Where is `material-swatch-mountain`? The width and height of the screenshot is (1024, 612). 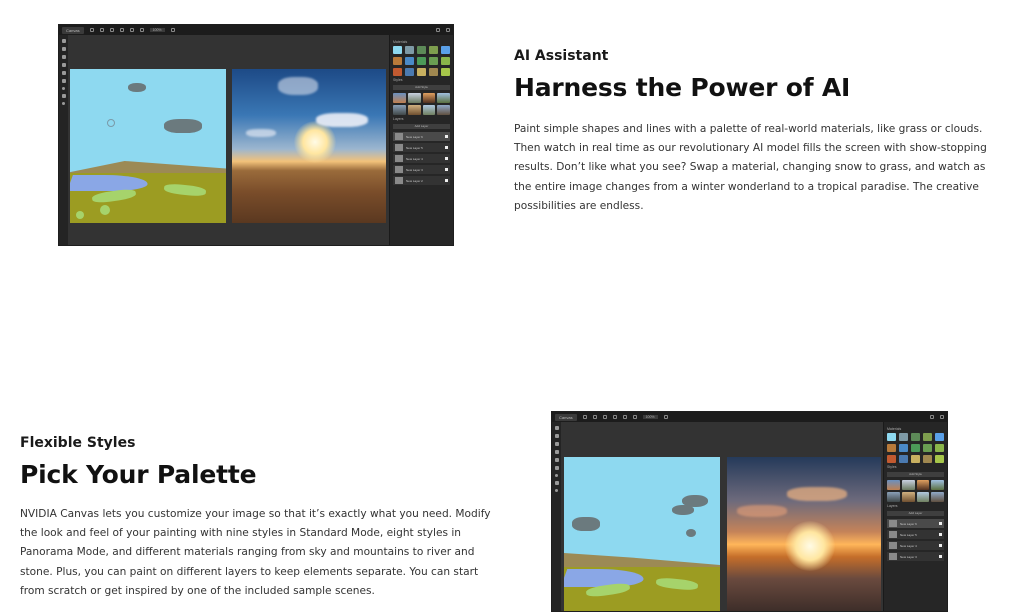
material-swatch-mountain is located at coordinates (421, 50).